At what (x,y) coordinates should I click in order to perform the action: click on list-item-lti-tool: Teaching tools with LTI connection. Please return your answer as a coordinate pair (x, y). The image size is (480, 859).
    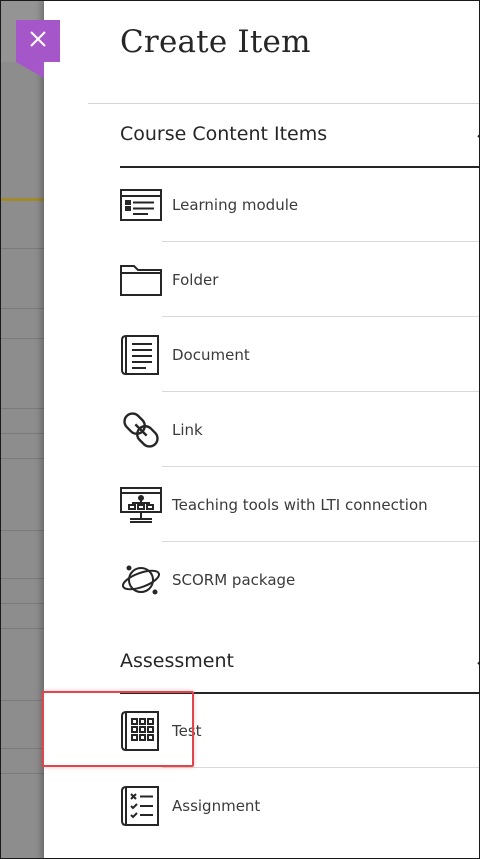
    Looking at the image, I should click on (300, 504).